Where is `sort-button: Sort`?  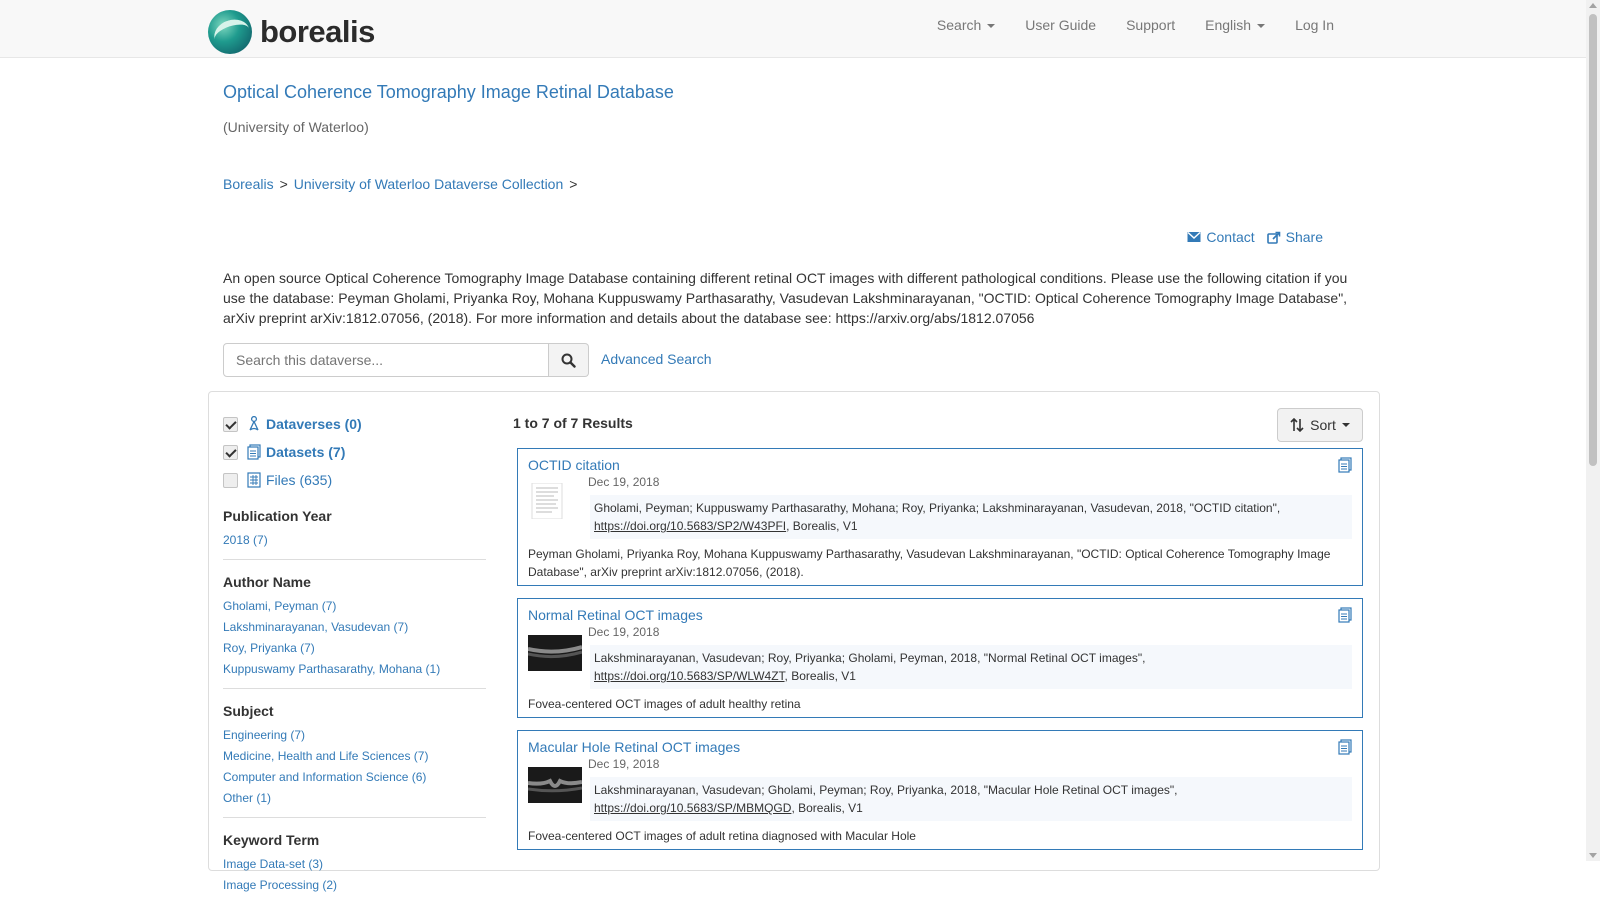
sort-button: Sort is located at coordinates (1320, 425).